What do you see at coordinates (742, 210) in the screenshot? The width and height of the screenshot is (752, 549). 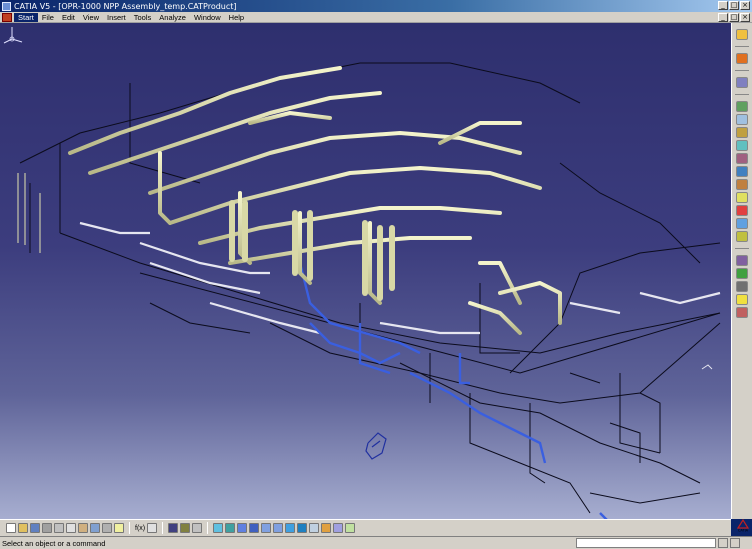 I see `clash-icon` at bounding box center [742, 210].